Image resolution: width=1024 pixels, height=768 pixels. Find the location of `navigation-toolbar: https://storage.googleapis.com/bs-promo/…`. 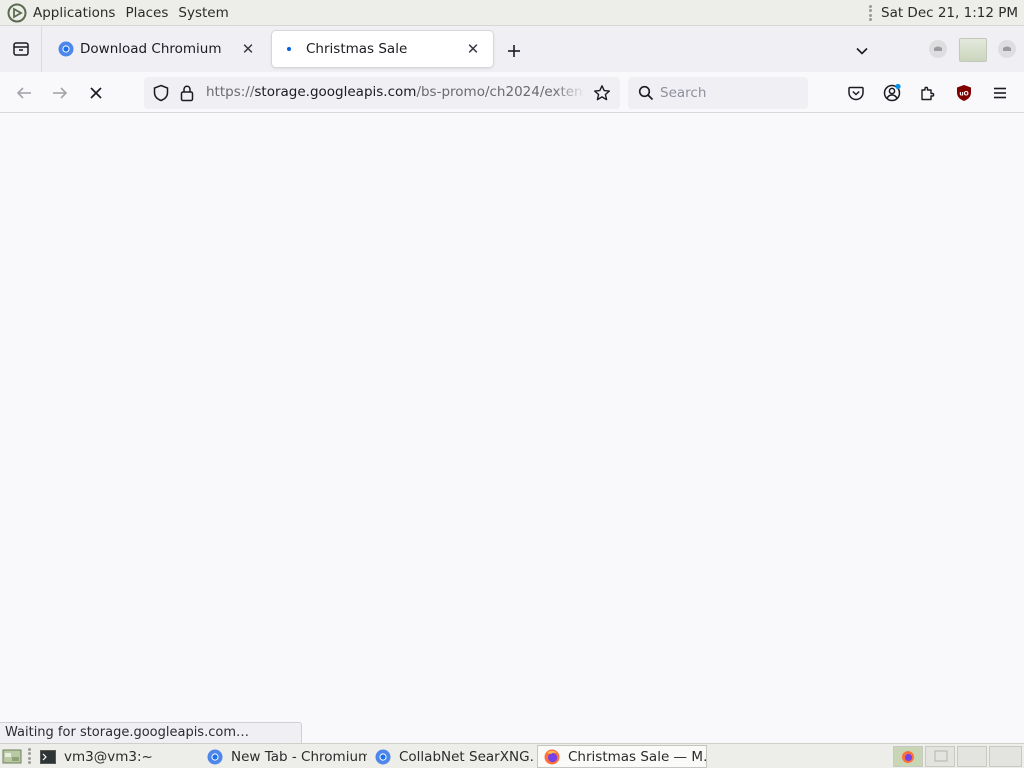

navigation-toolbar: https://storage.googleapis.com/bs-promo/… is located at coordinates (512, 92).